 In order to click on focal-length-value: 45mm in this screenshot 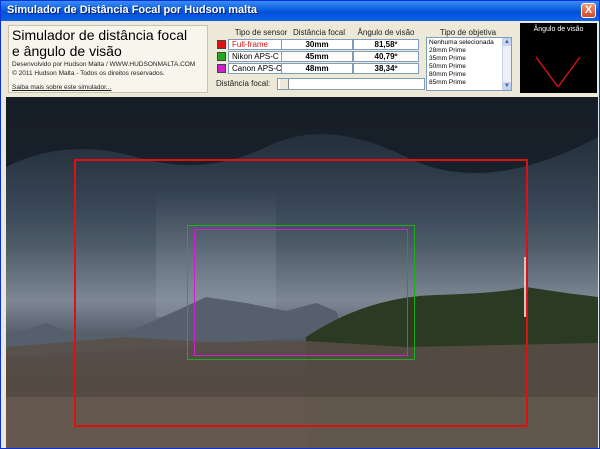, I will do `click(317, 56)`.